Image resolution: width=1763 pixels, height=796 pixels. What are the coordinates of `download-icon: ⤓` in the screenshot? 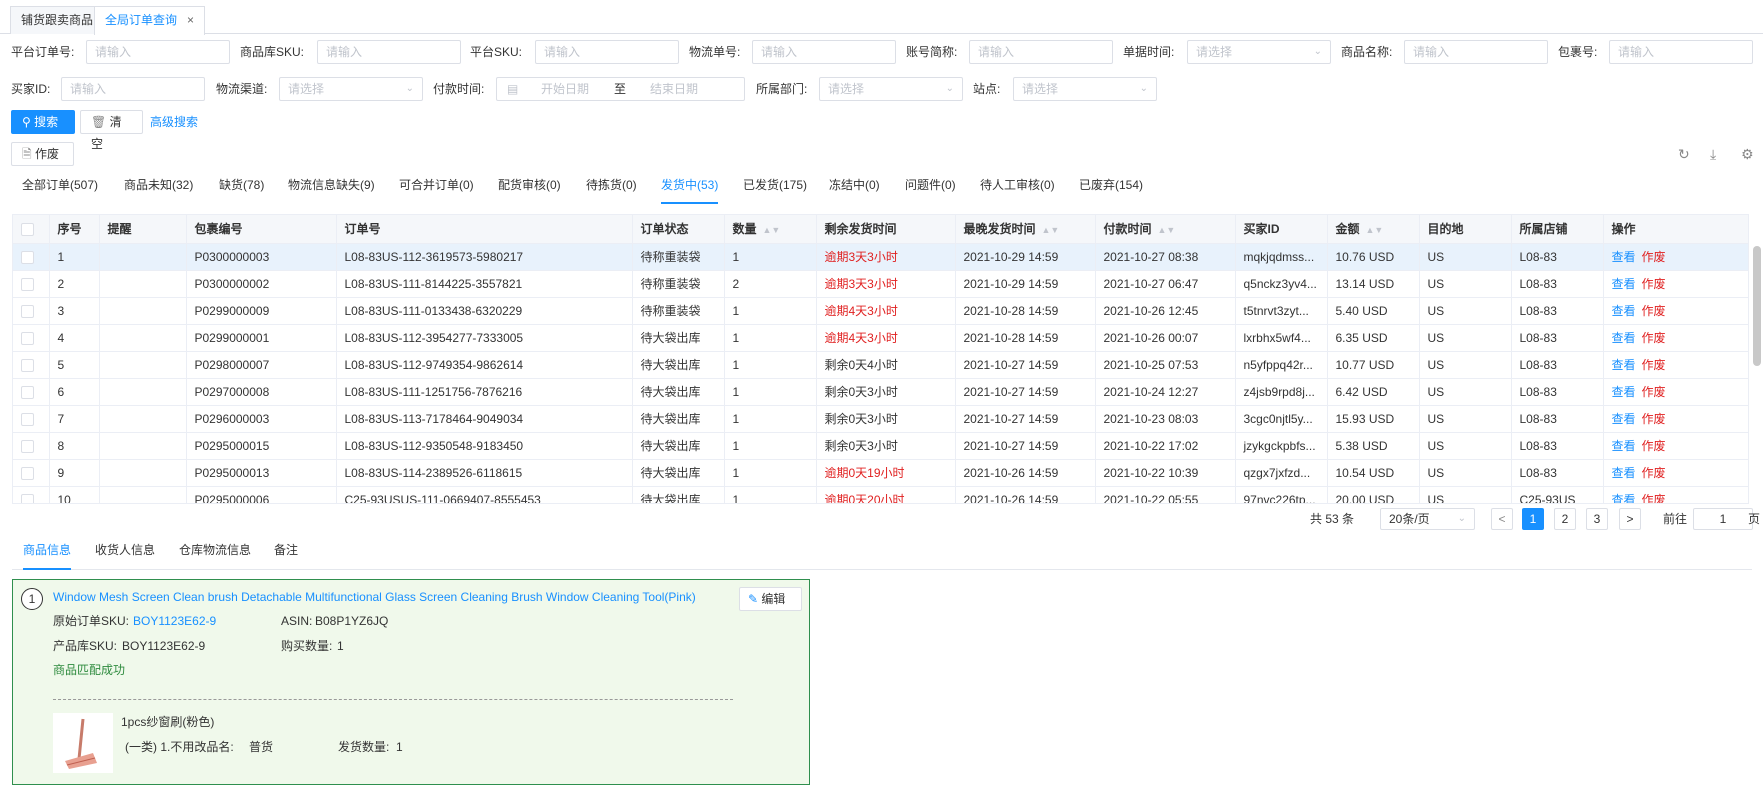 It's located at (1713, 154).